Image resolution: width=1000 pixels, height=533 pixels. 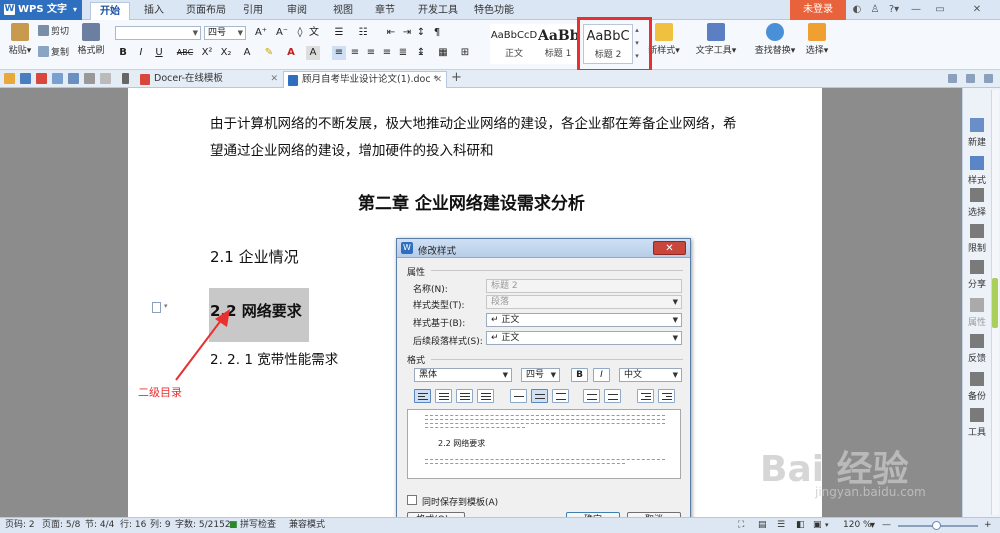 What do you see at coordinates (645, 396) in the screenshot?
I see `decrease-indent-icon` at bounding box center [645, 396].